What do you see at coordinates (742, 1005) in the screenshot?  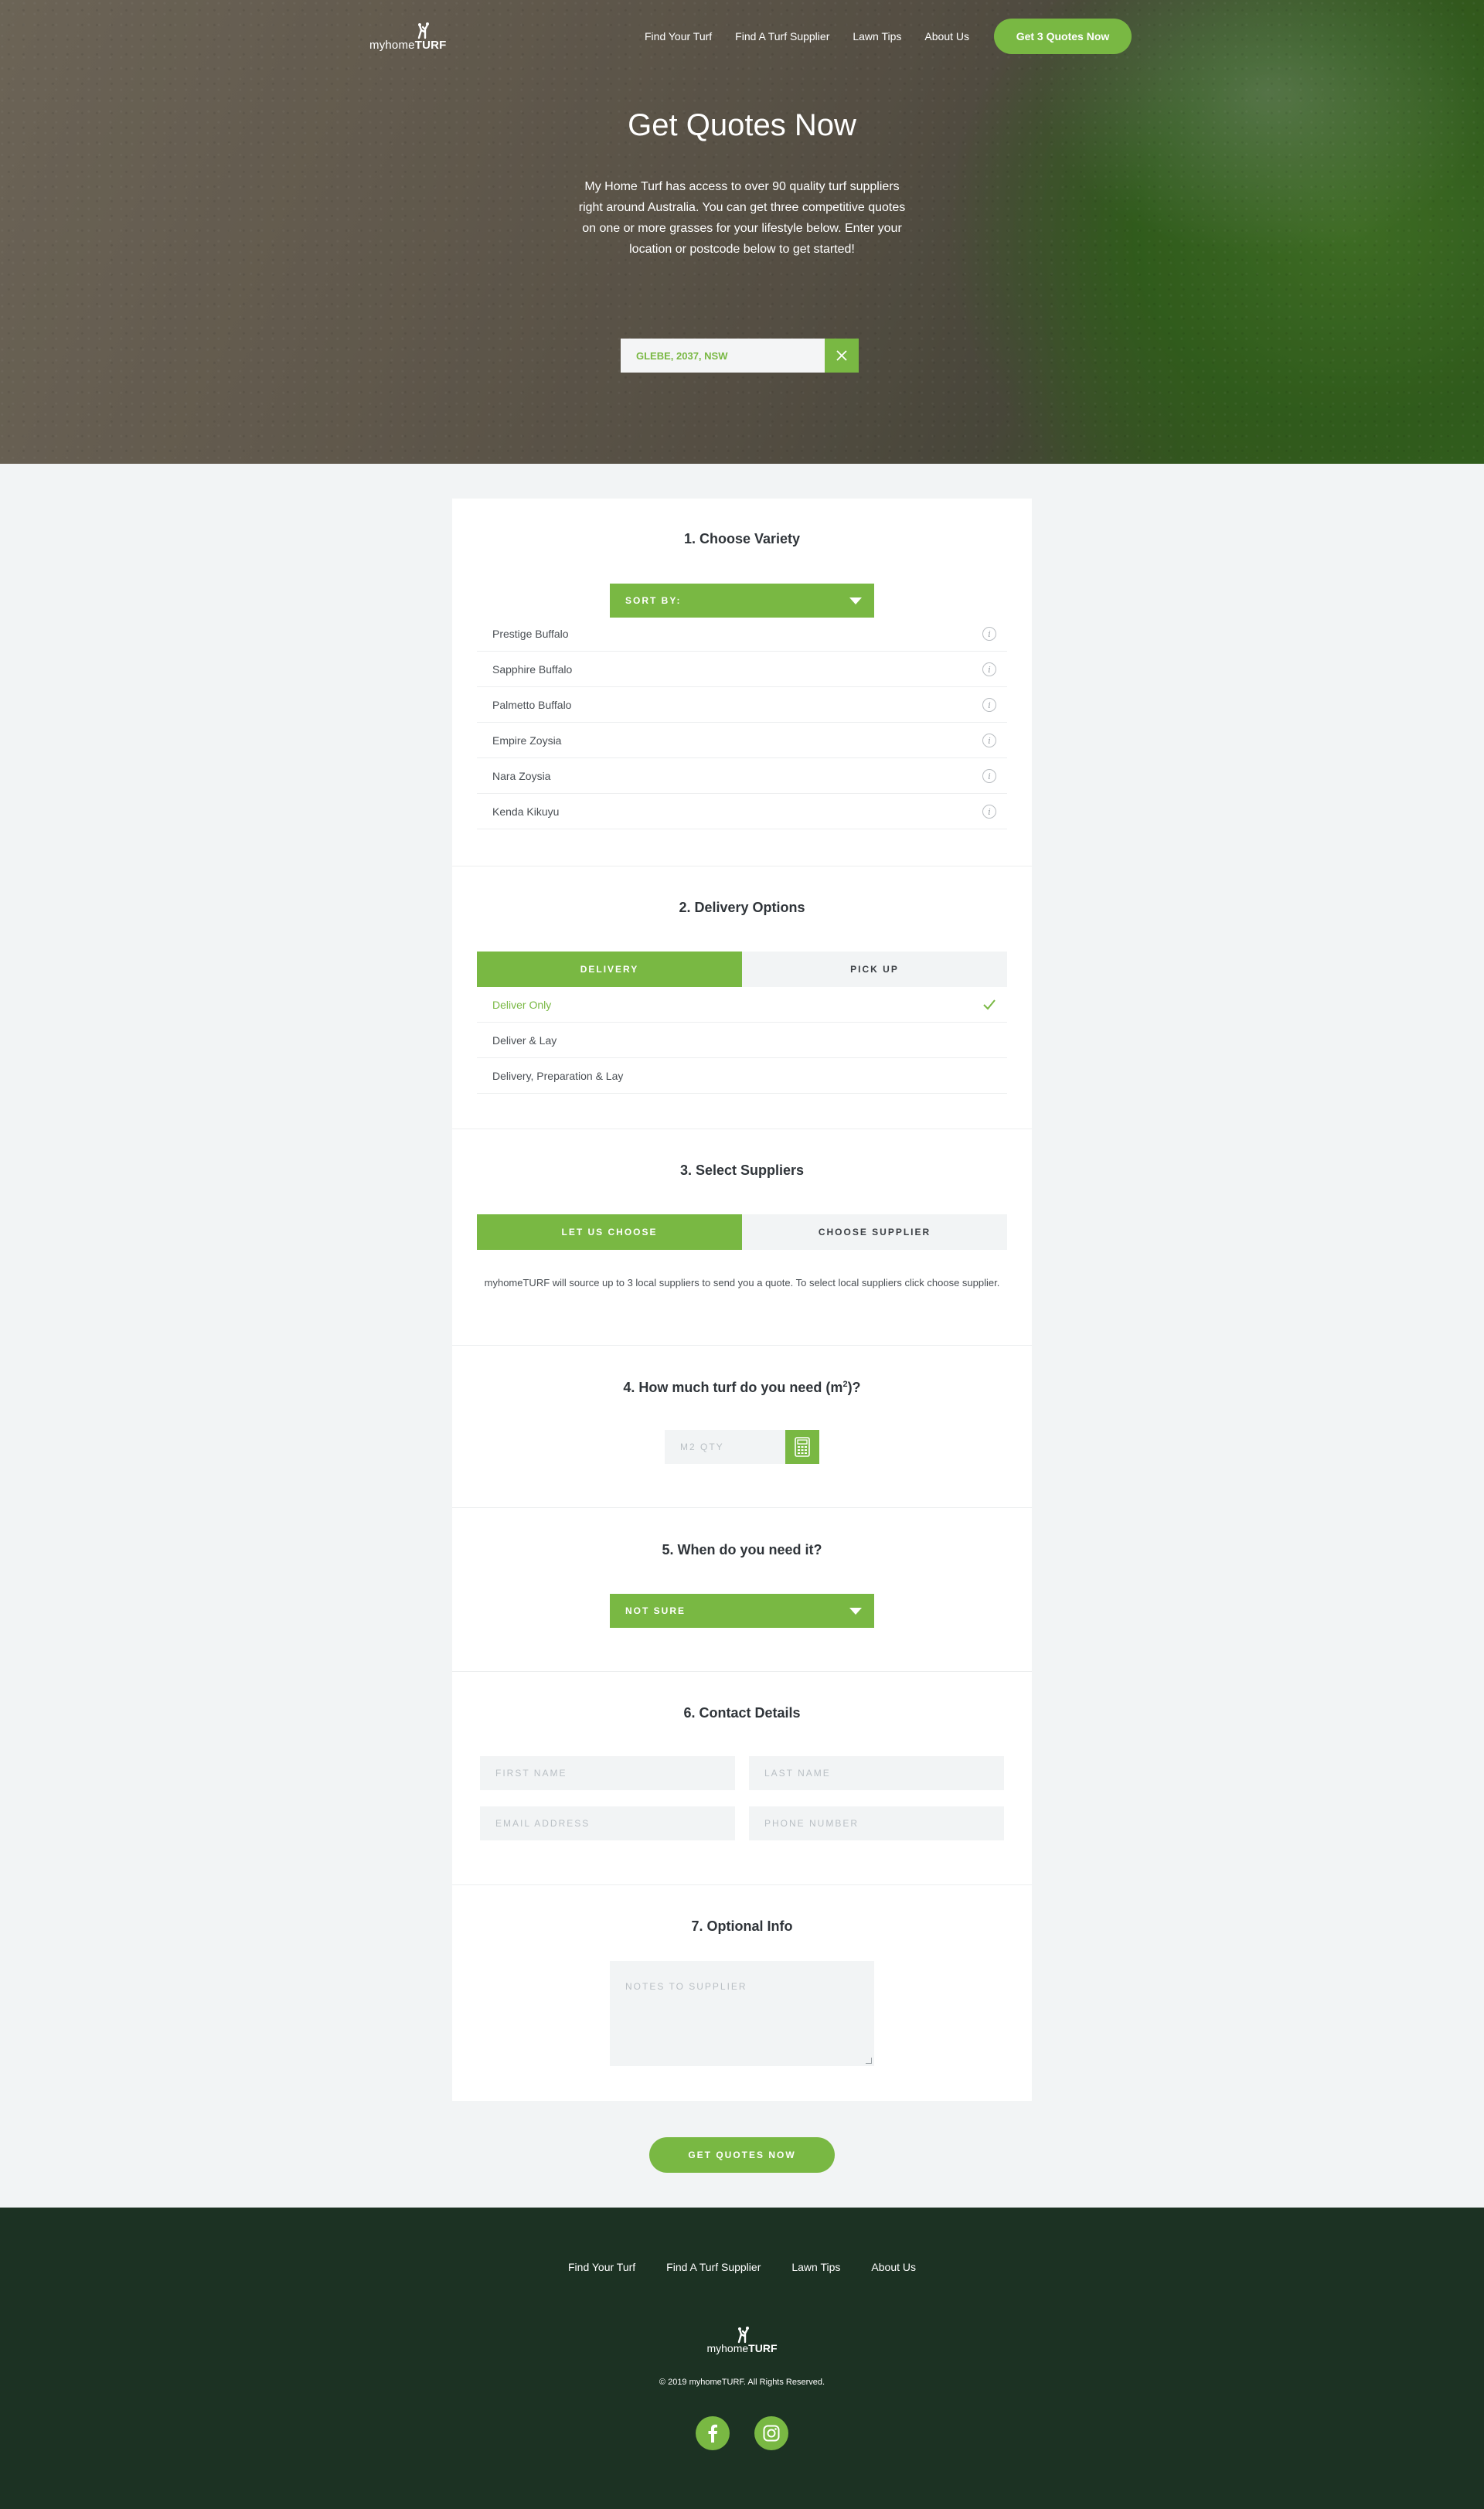 I see `option-deliver-only: Deliver Only` at bounding box center [742, 1005].